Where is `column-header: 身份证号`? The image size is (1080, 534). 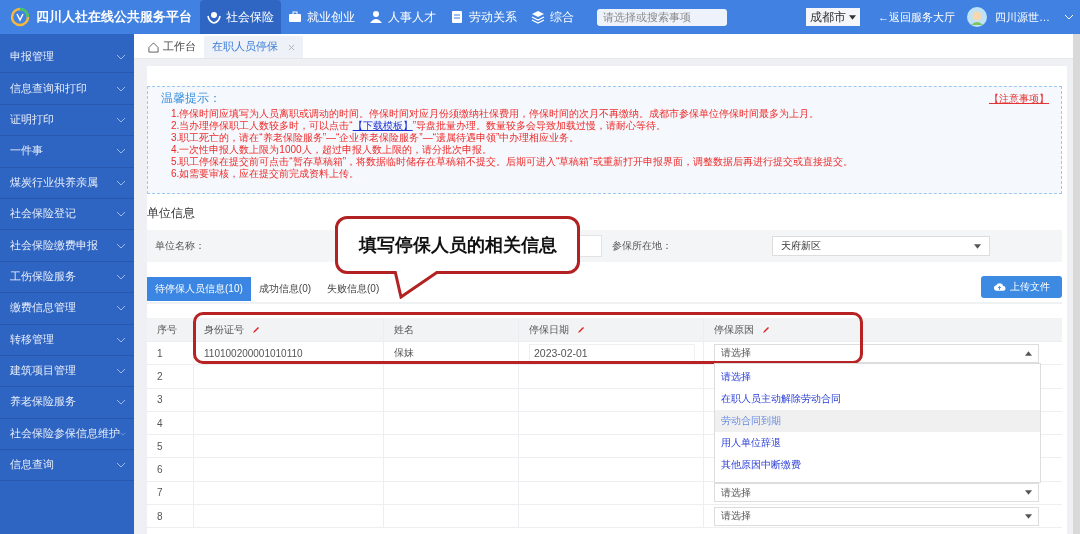 column-header: 身份证号 is located at coordinates (289, 329).